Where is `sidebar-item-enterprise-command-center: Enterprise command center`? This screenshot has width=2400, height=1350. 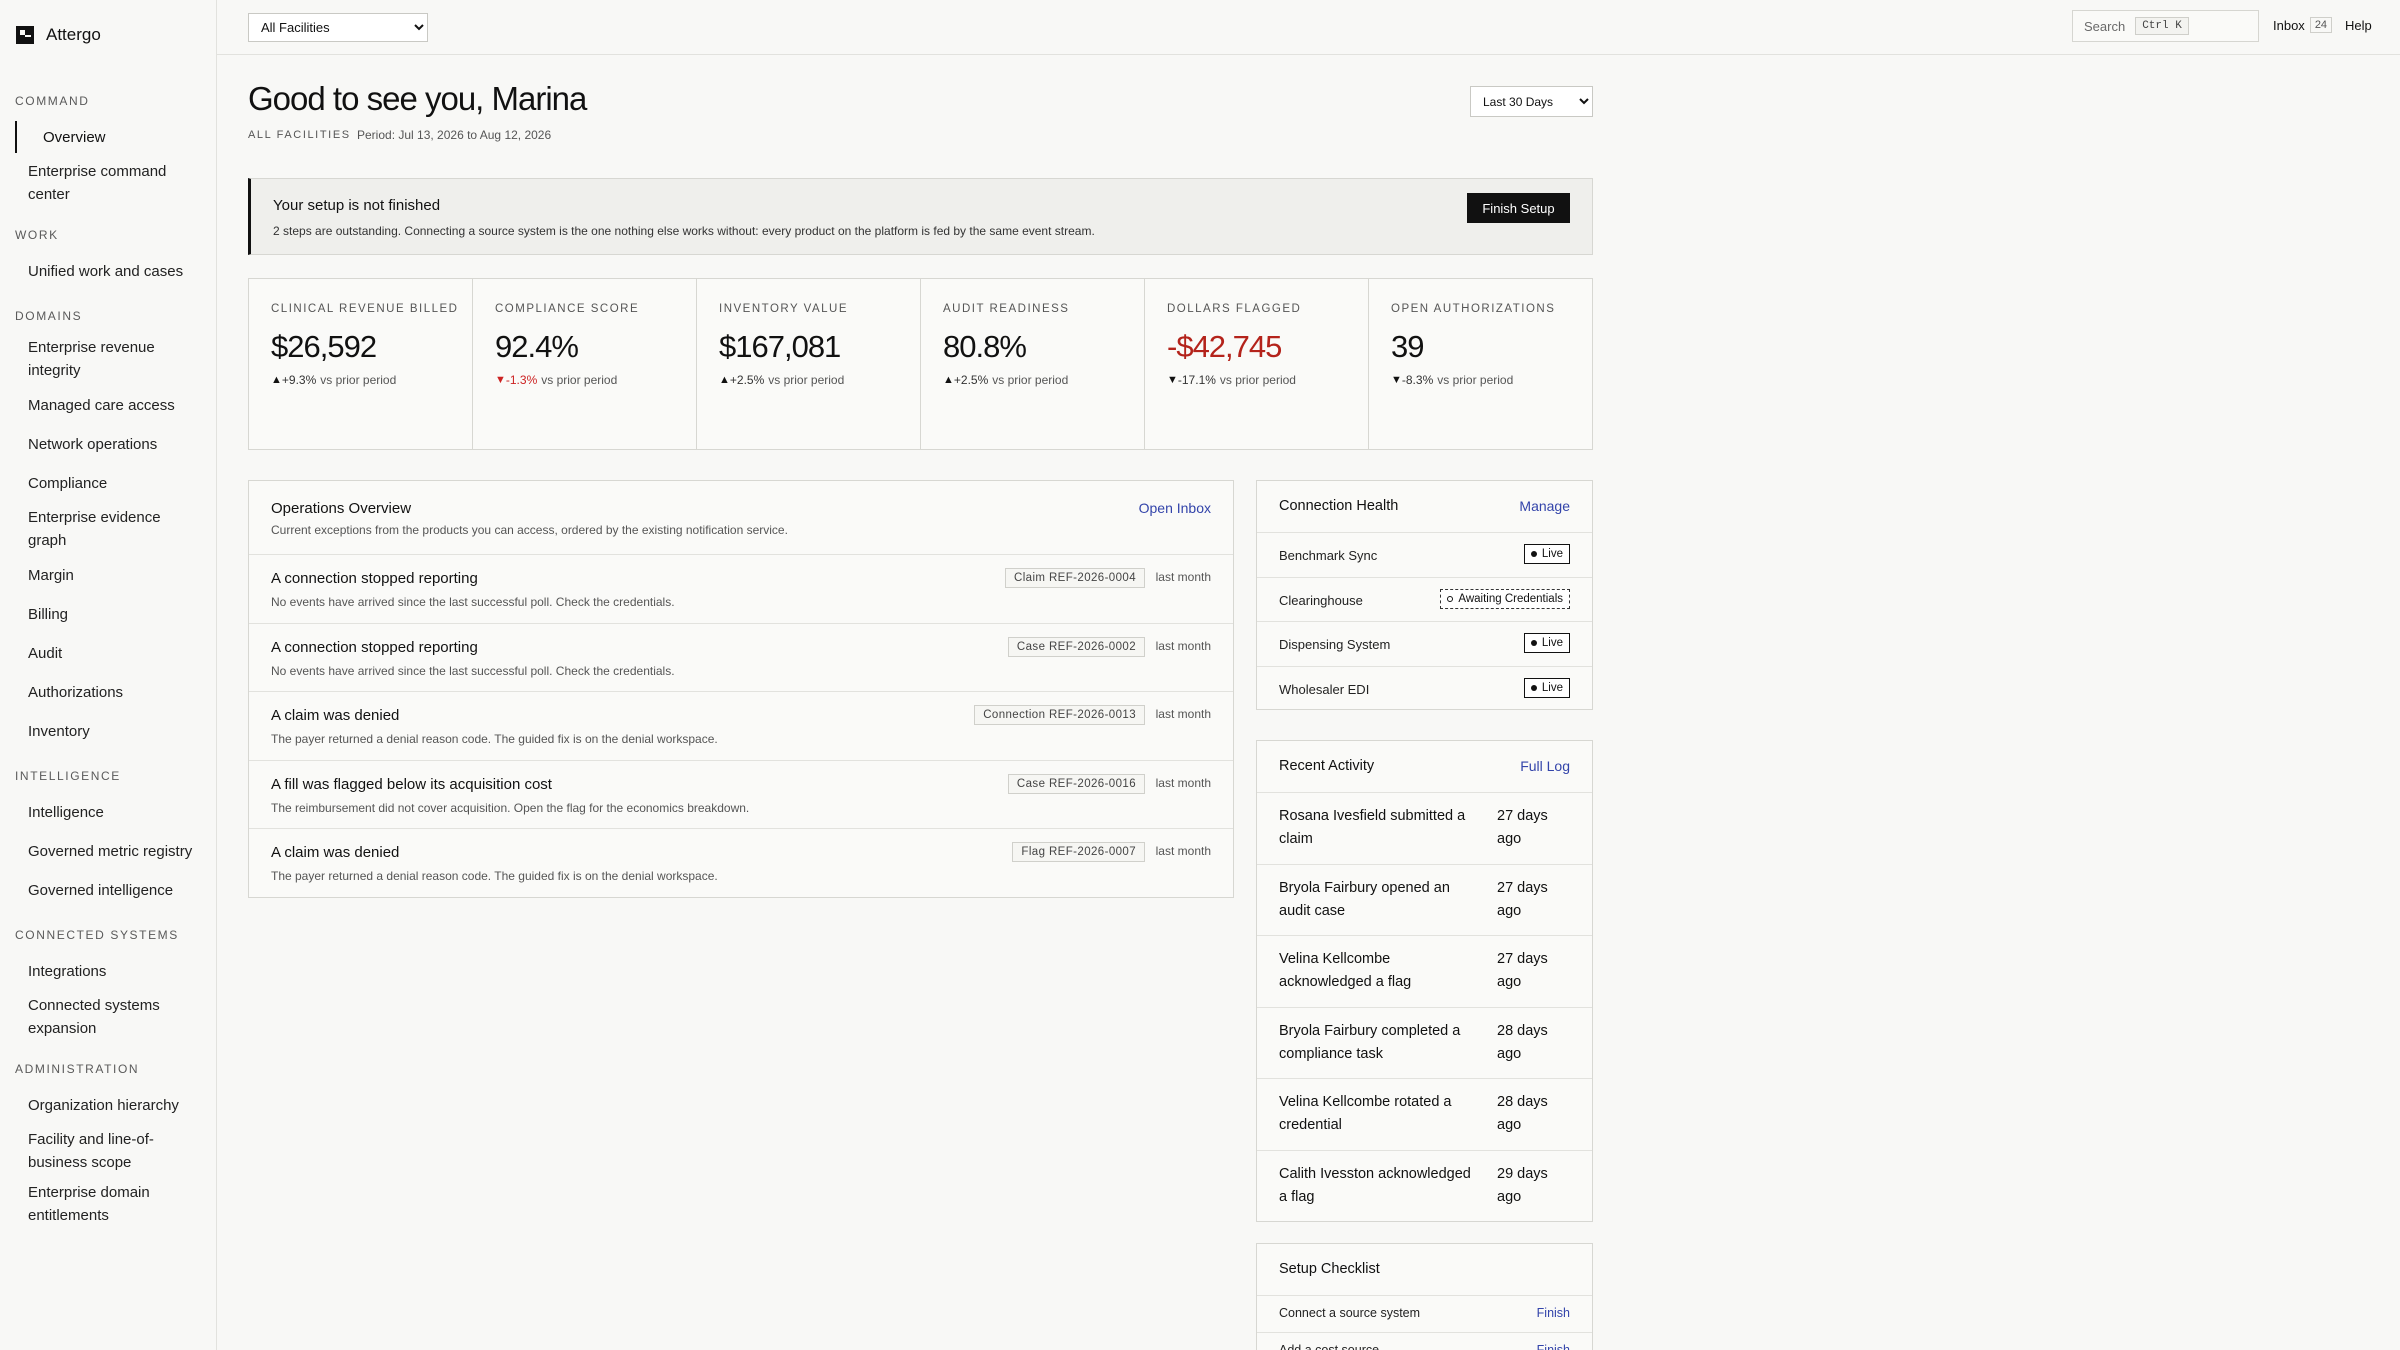
sidebar-item-enterprise-command-center: Enterprise command center is located at coordinates (108, 183).